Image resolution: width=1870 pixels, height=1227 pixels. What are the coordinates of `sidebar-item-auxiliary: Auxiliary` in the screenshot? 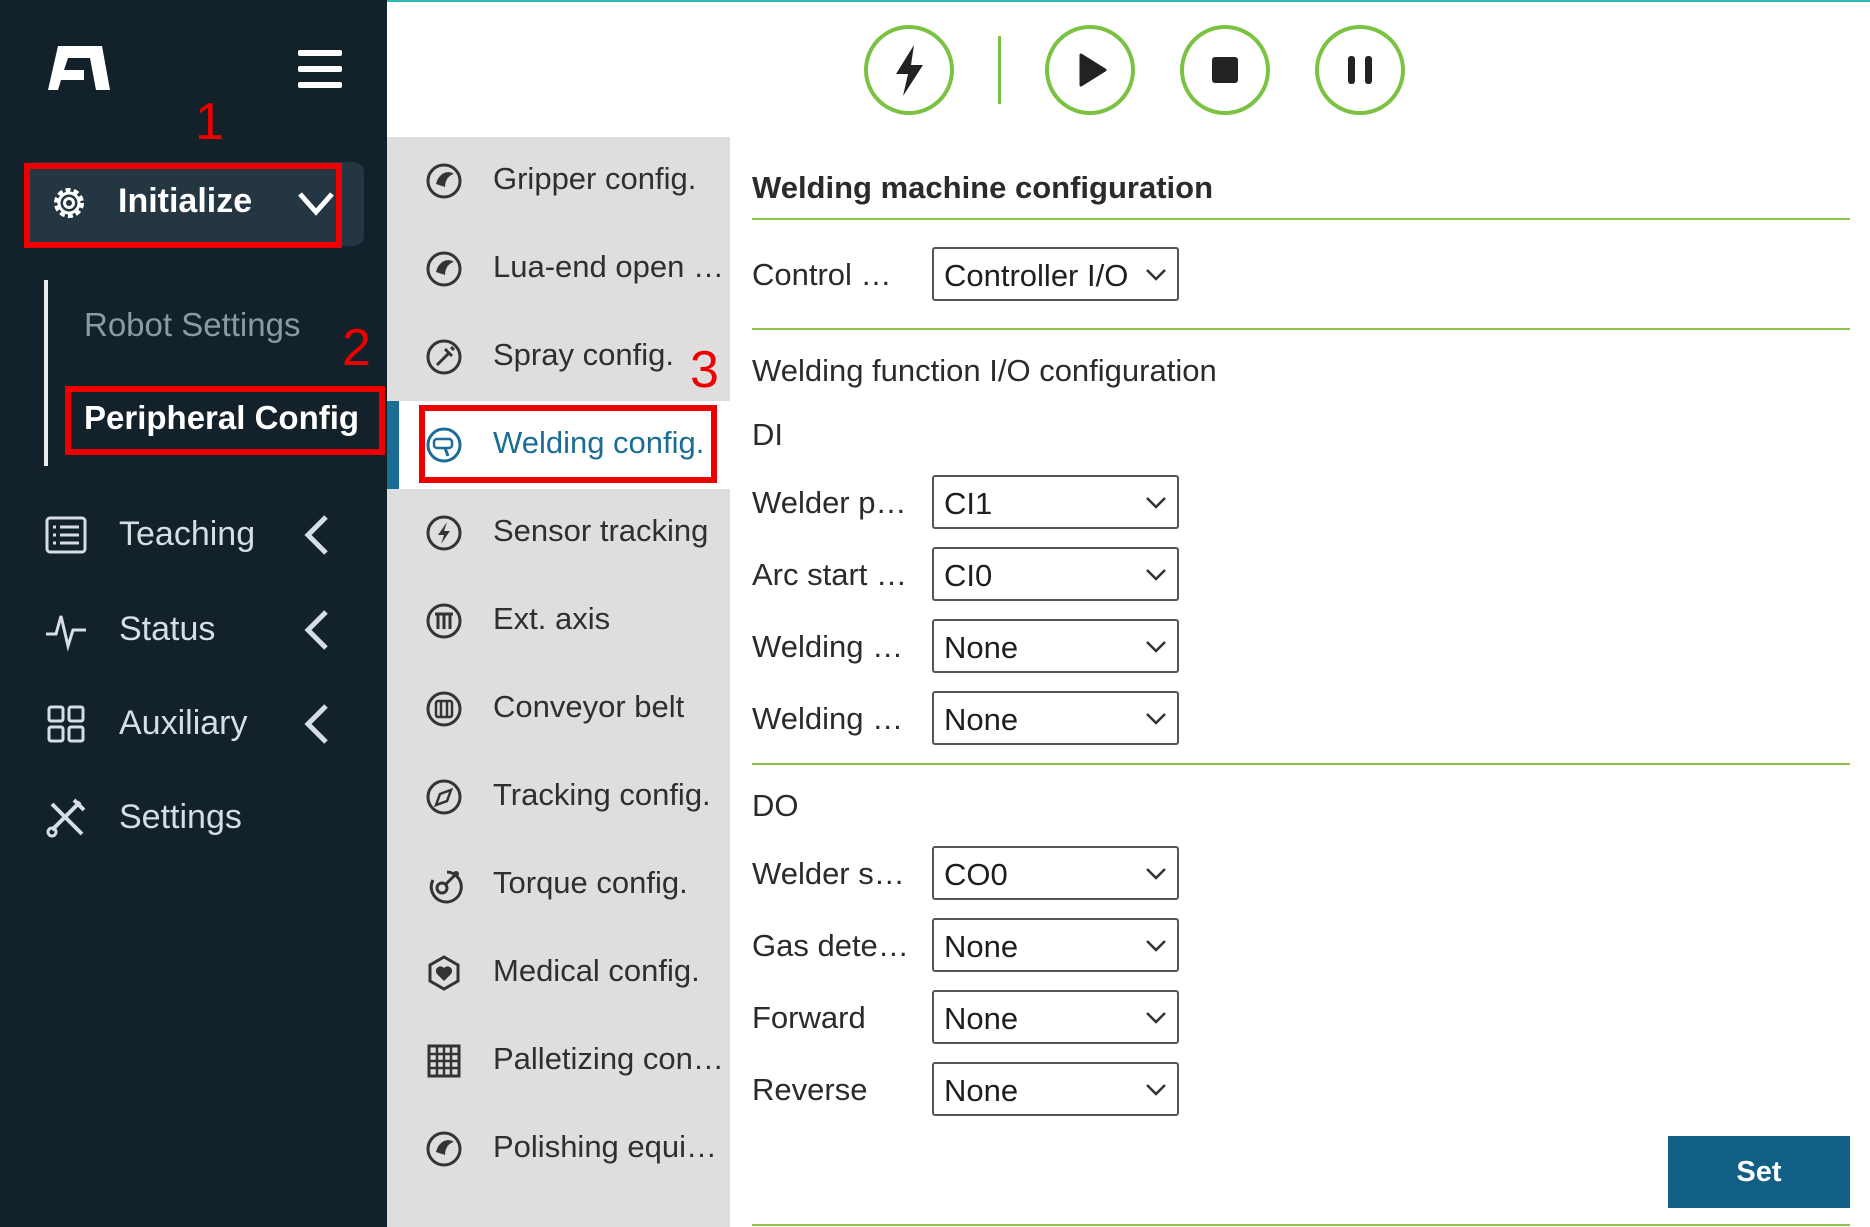 It's located at (193, 723).